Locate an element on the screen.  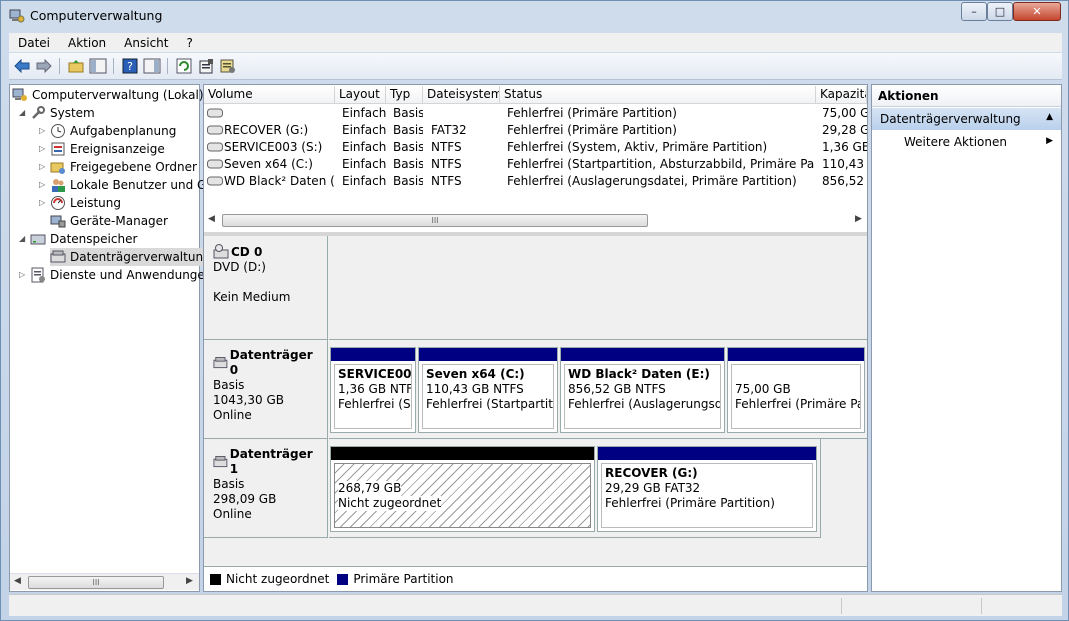
volume-drive-icon is located at coordinates (215, 147).